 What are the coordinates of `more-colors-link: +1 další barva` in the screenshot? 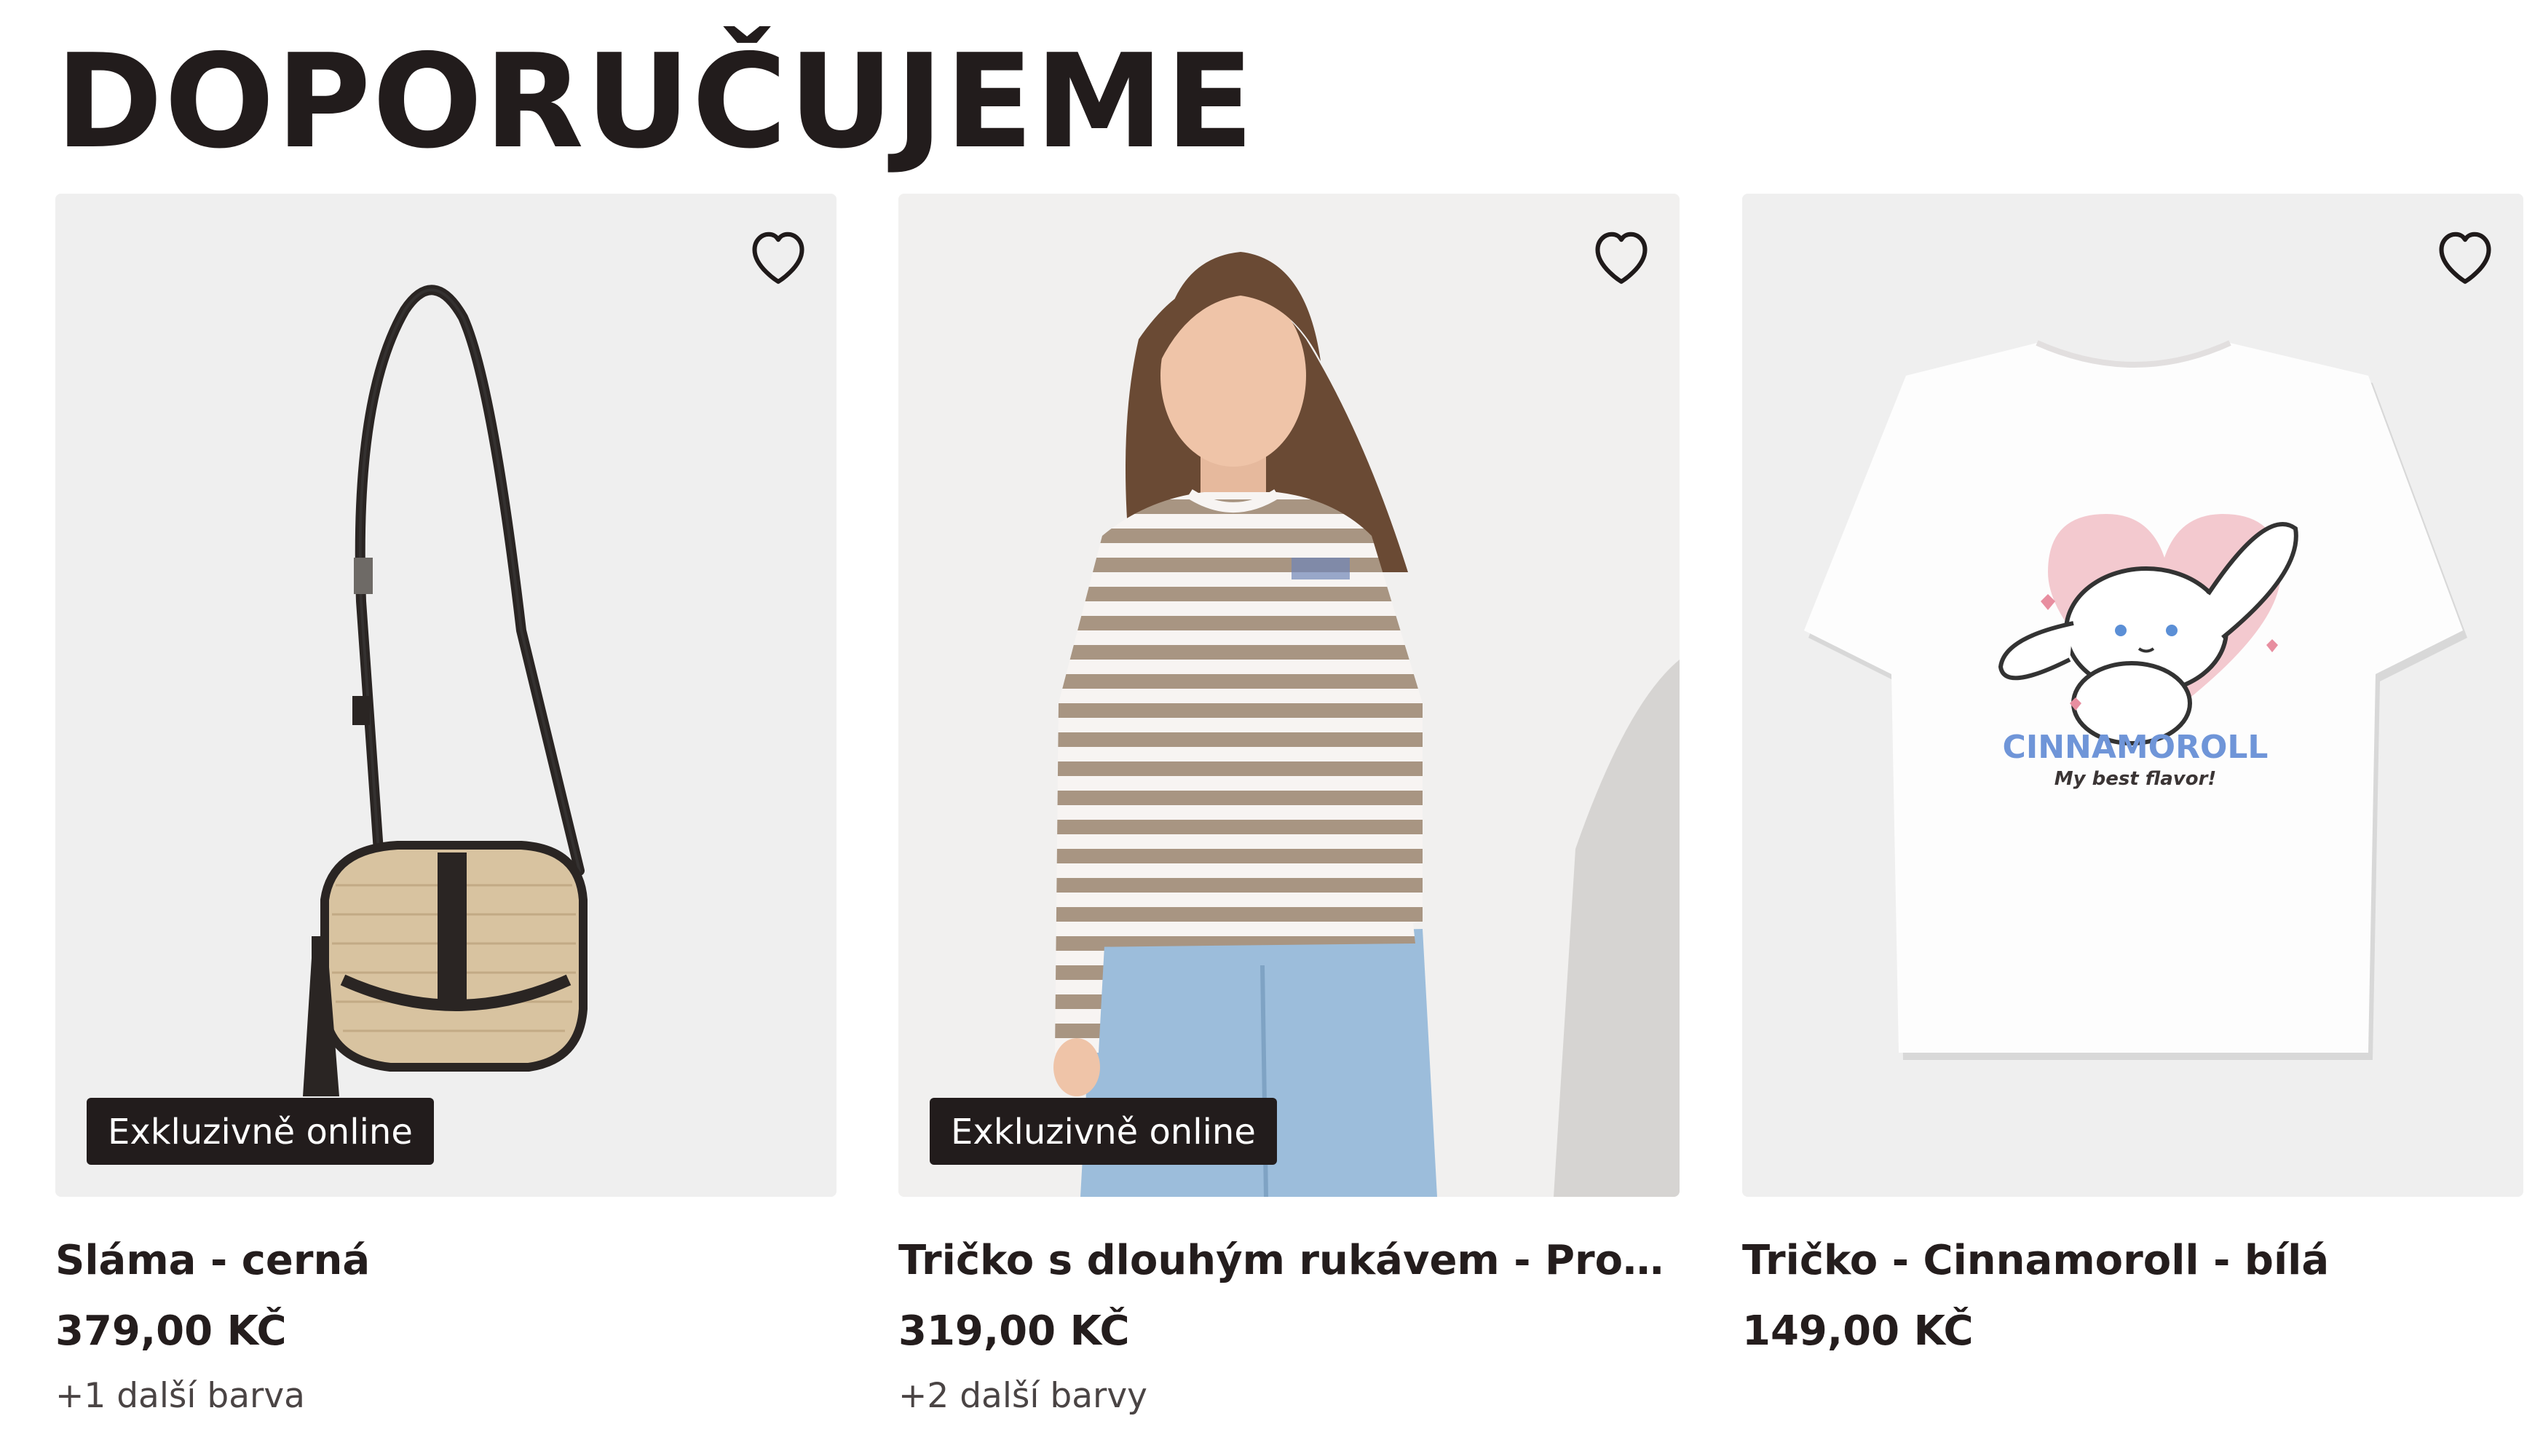 It's located at (446, 1396).